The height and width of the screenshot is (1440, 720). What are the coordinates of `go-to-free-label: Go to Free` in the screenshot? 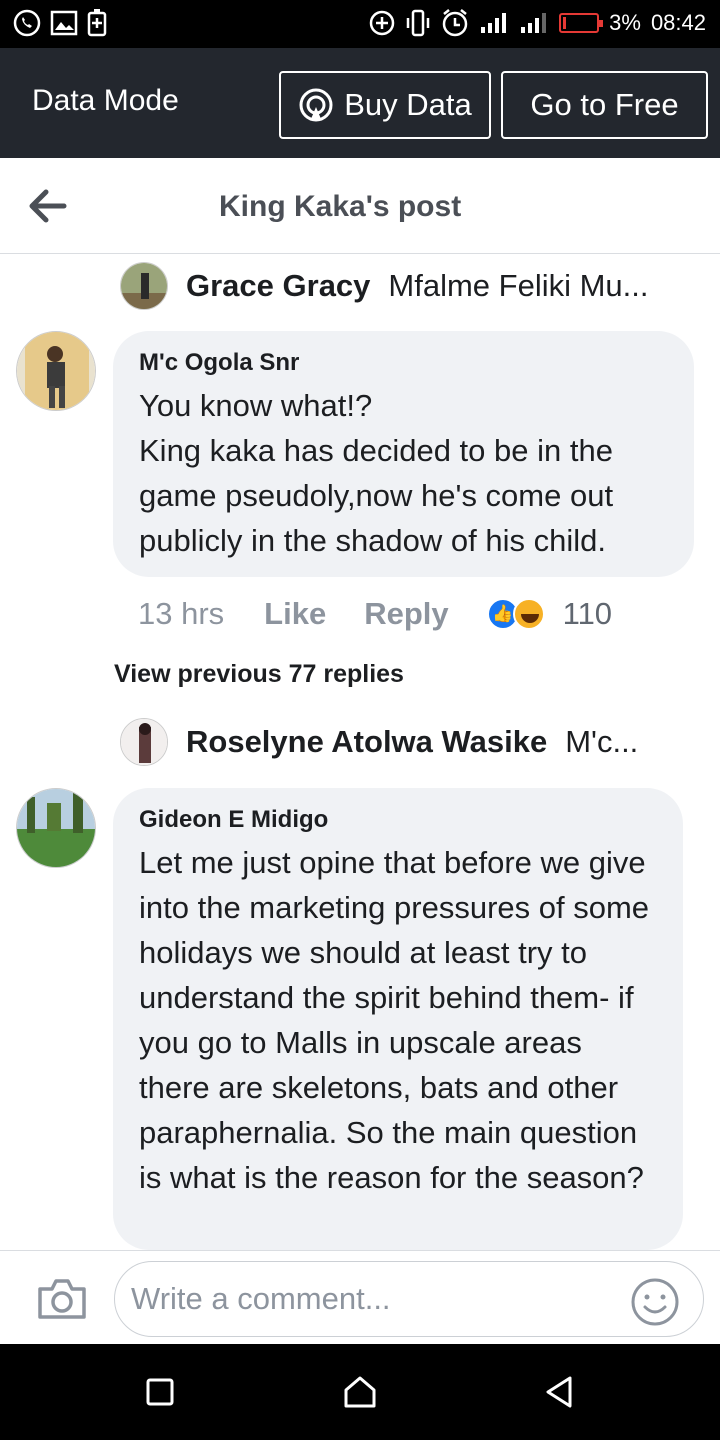 It's located at (604, 104).